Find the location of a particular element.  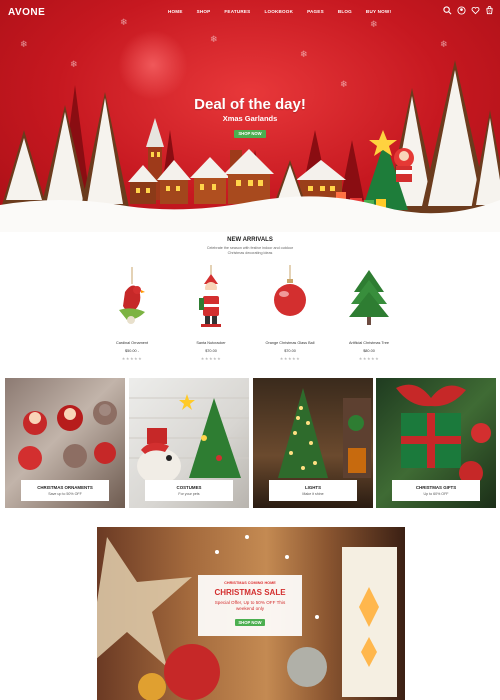

heart-icon is located at coordinates (475, 10).